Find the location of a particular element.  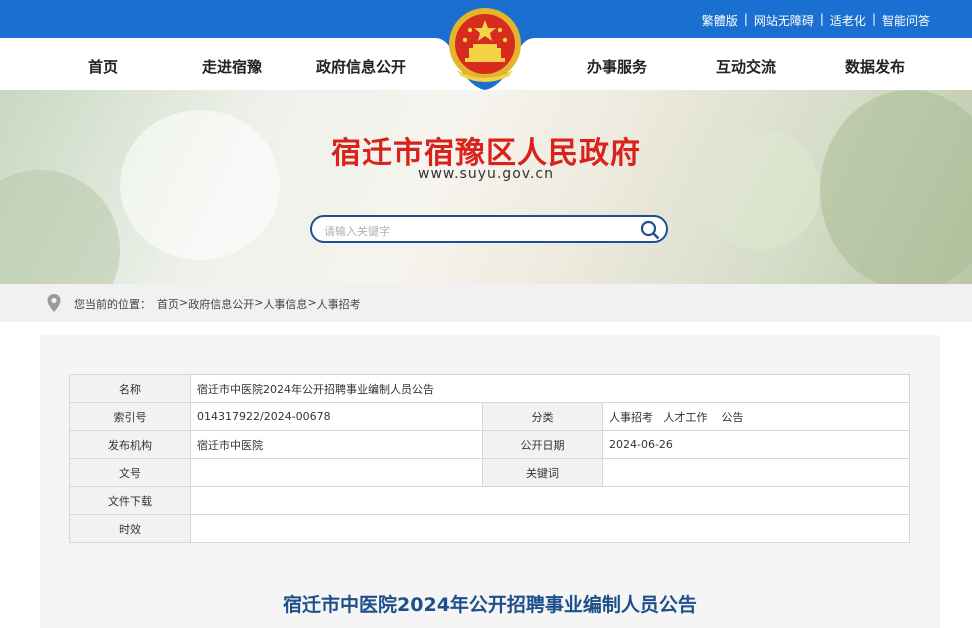

emblem-icon is located at coordinates (485, 45).